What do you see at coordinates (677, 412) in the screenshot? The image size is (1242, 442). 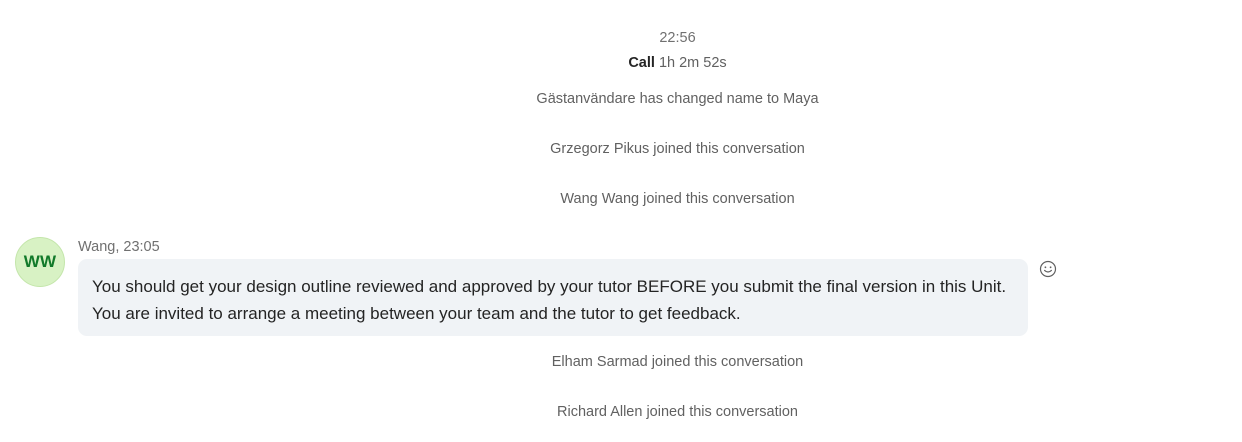 I see `system-event: Richard Allen joined this conversation` at bounding box center [677, 412].